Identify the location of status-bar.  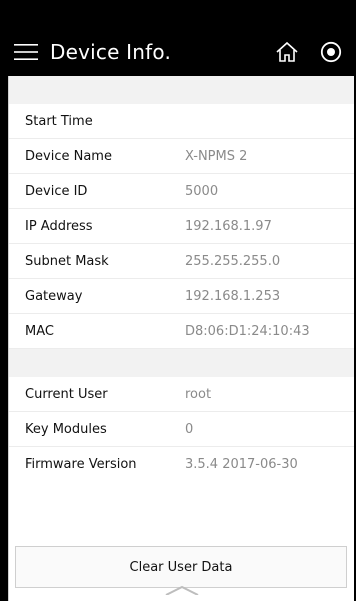
(178, 14).